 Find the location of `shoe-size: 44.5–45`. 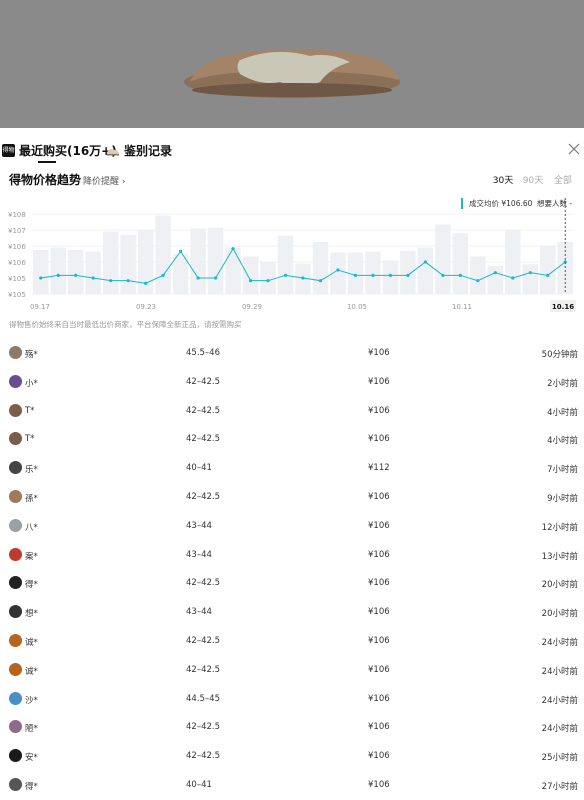

shoe-size: 44.5–45 is located at coordinates (203, 698).